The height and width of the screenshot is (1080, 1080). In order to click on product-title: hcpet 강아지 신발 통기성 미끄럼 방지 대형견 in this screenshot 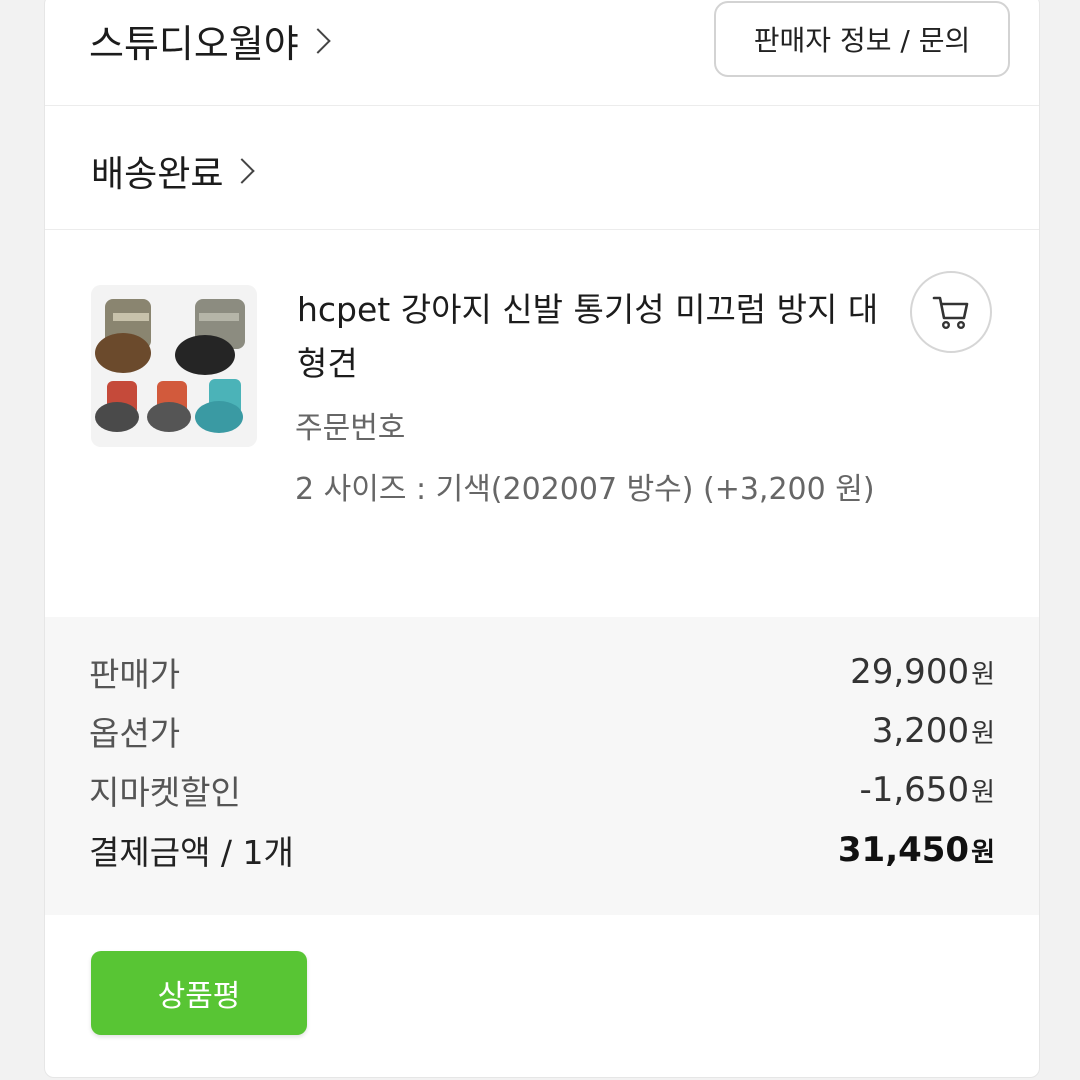, I will do `click(592, 337)`.